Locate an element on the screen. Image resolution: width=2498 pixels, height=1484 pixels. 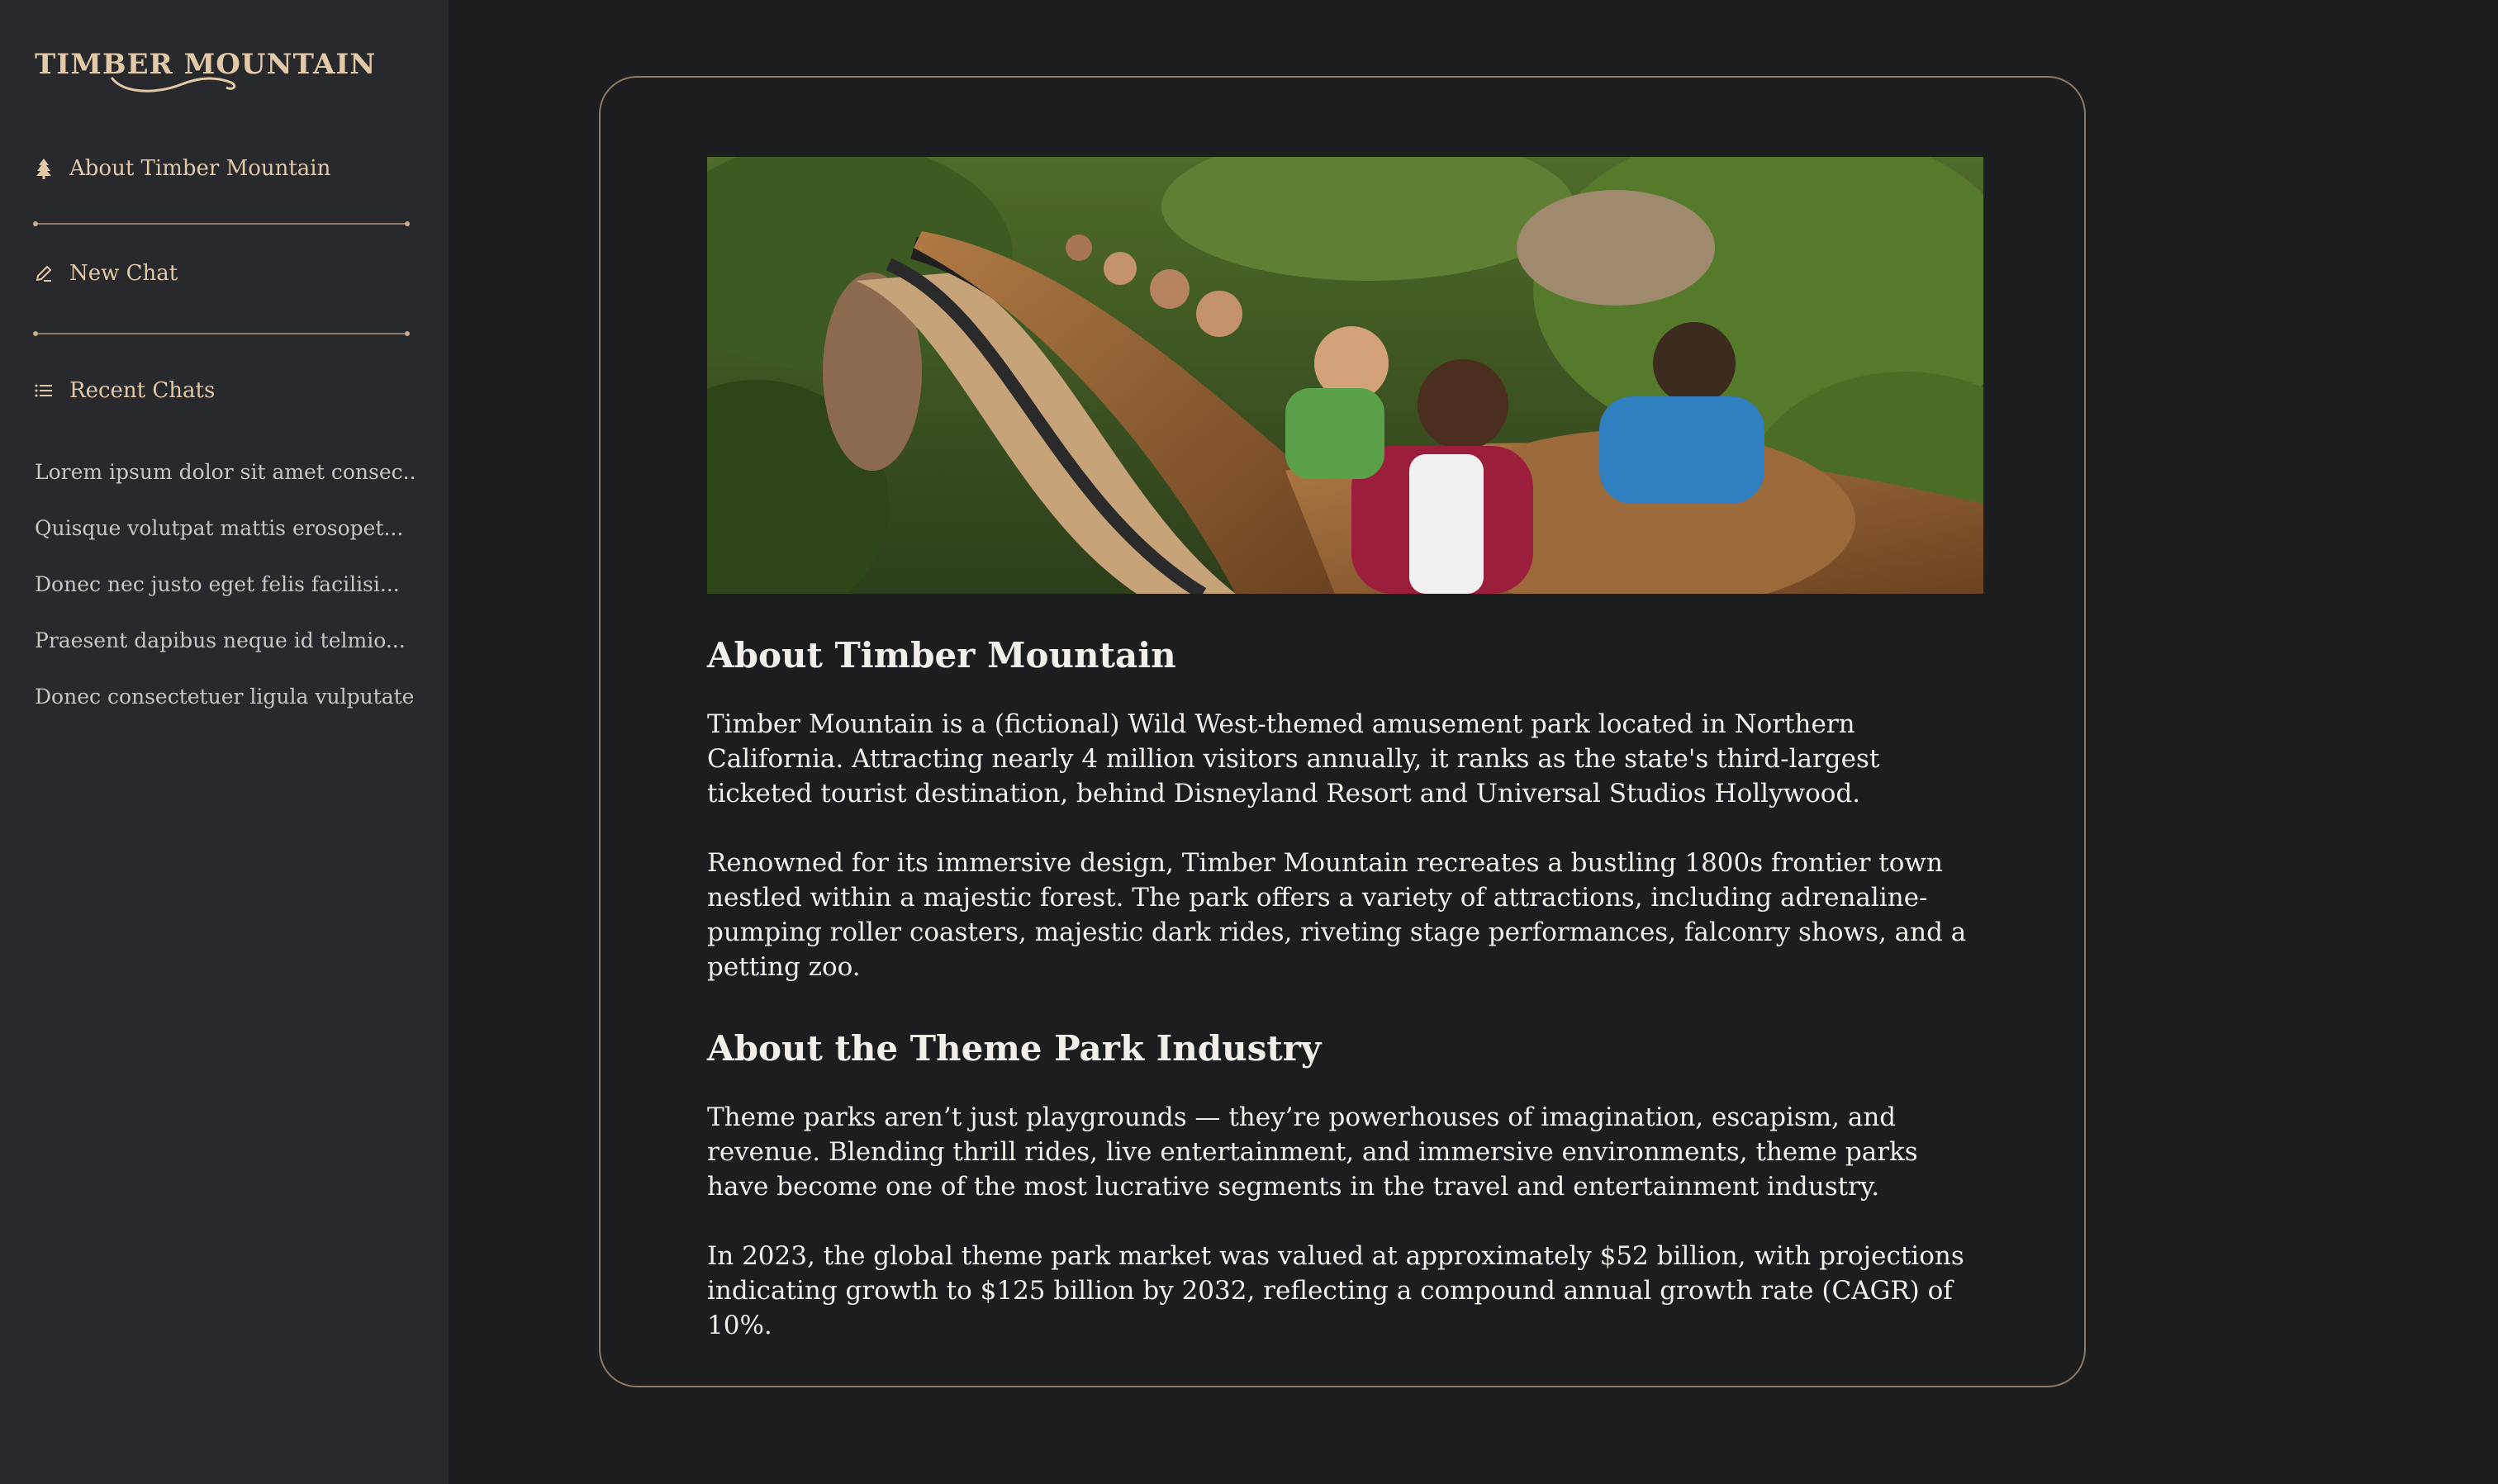
sidebar-item-about-label: About Timber Mountain is located at coordinates (200, 168).